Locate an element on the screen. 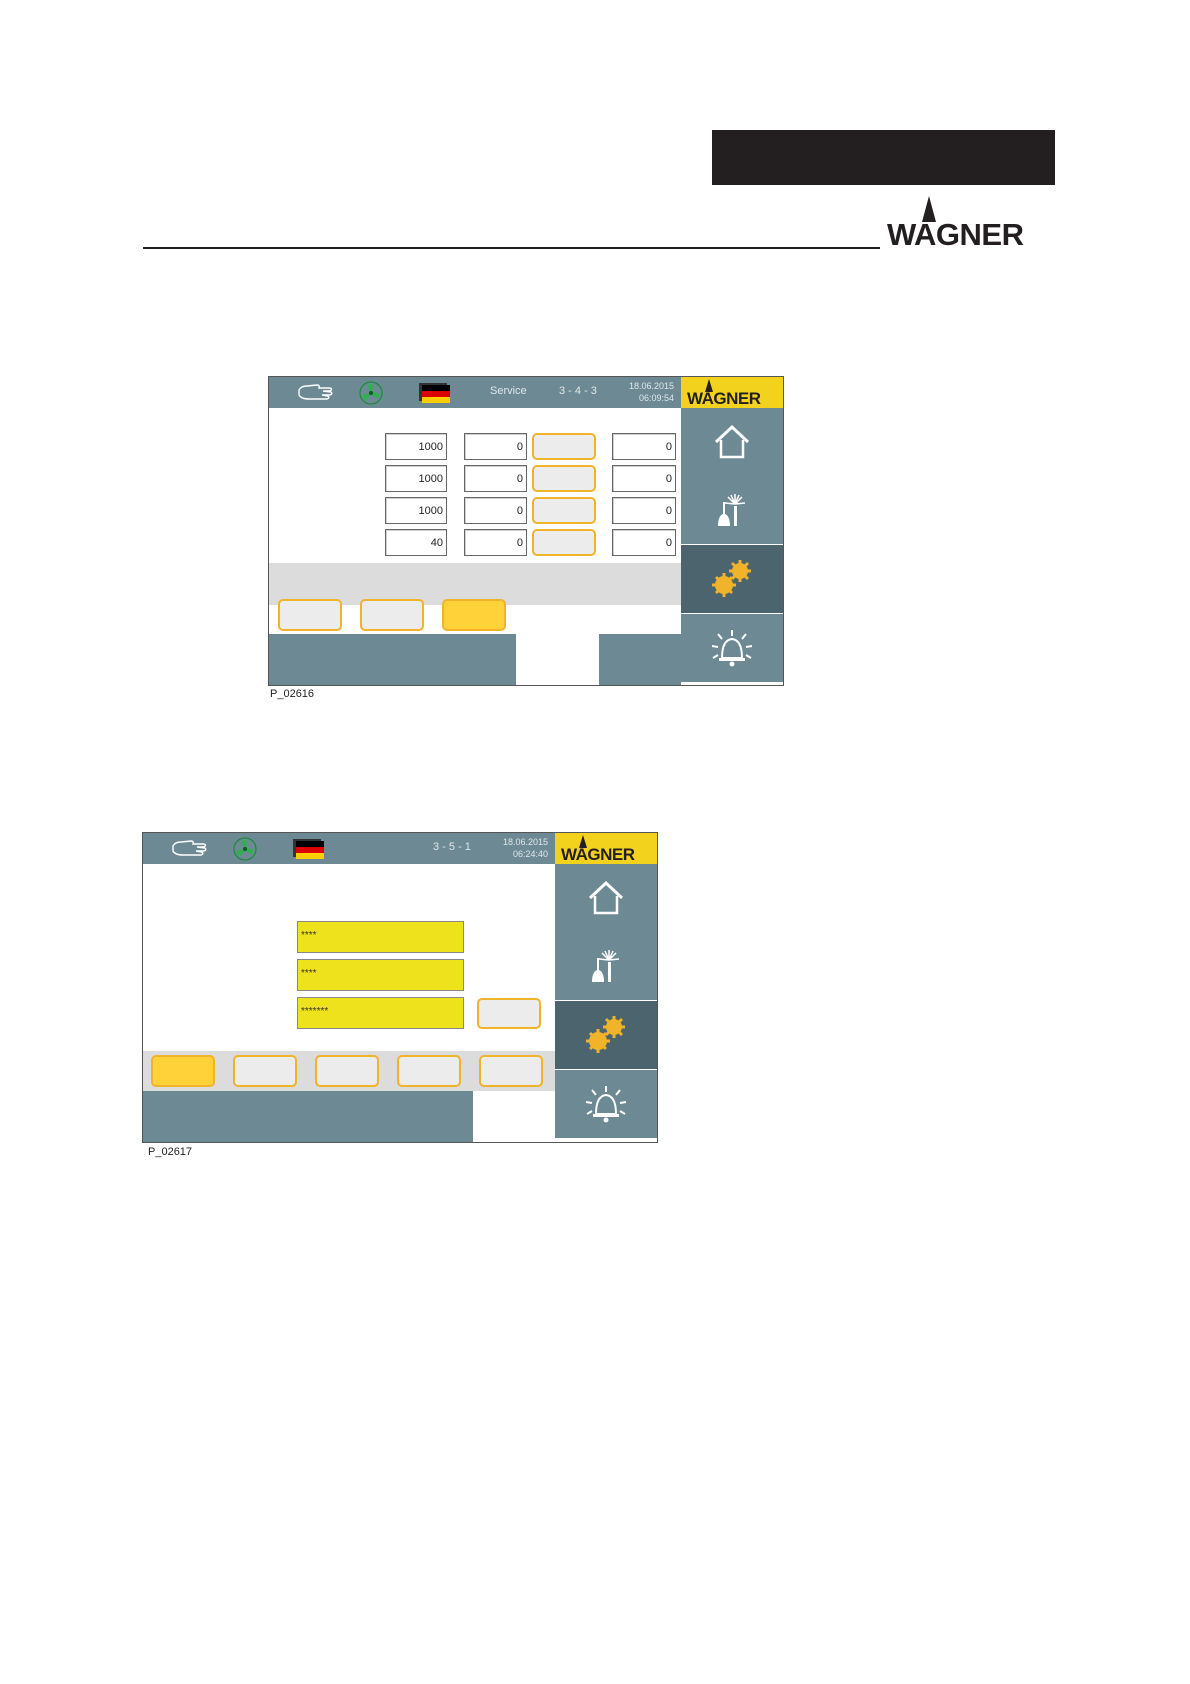 The height and width of the screenshot is (1684, 1190). row1-field-c: 0 is located at coordinates (644, 446).